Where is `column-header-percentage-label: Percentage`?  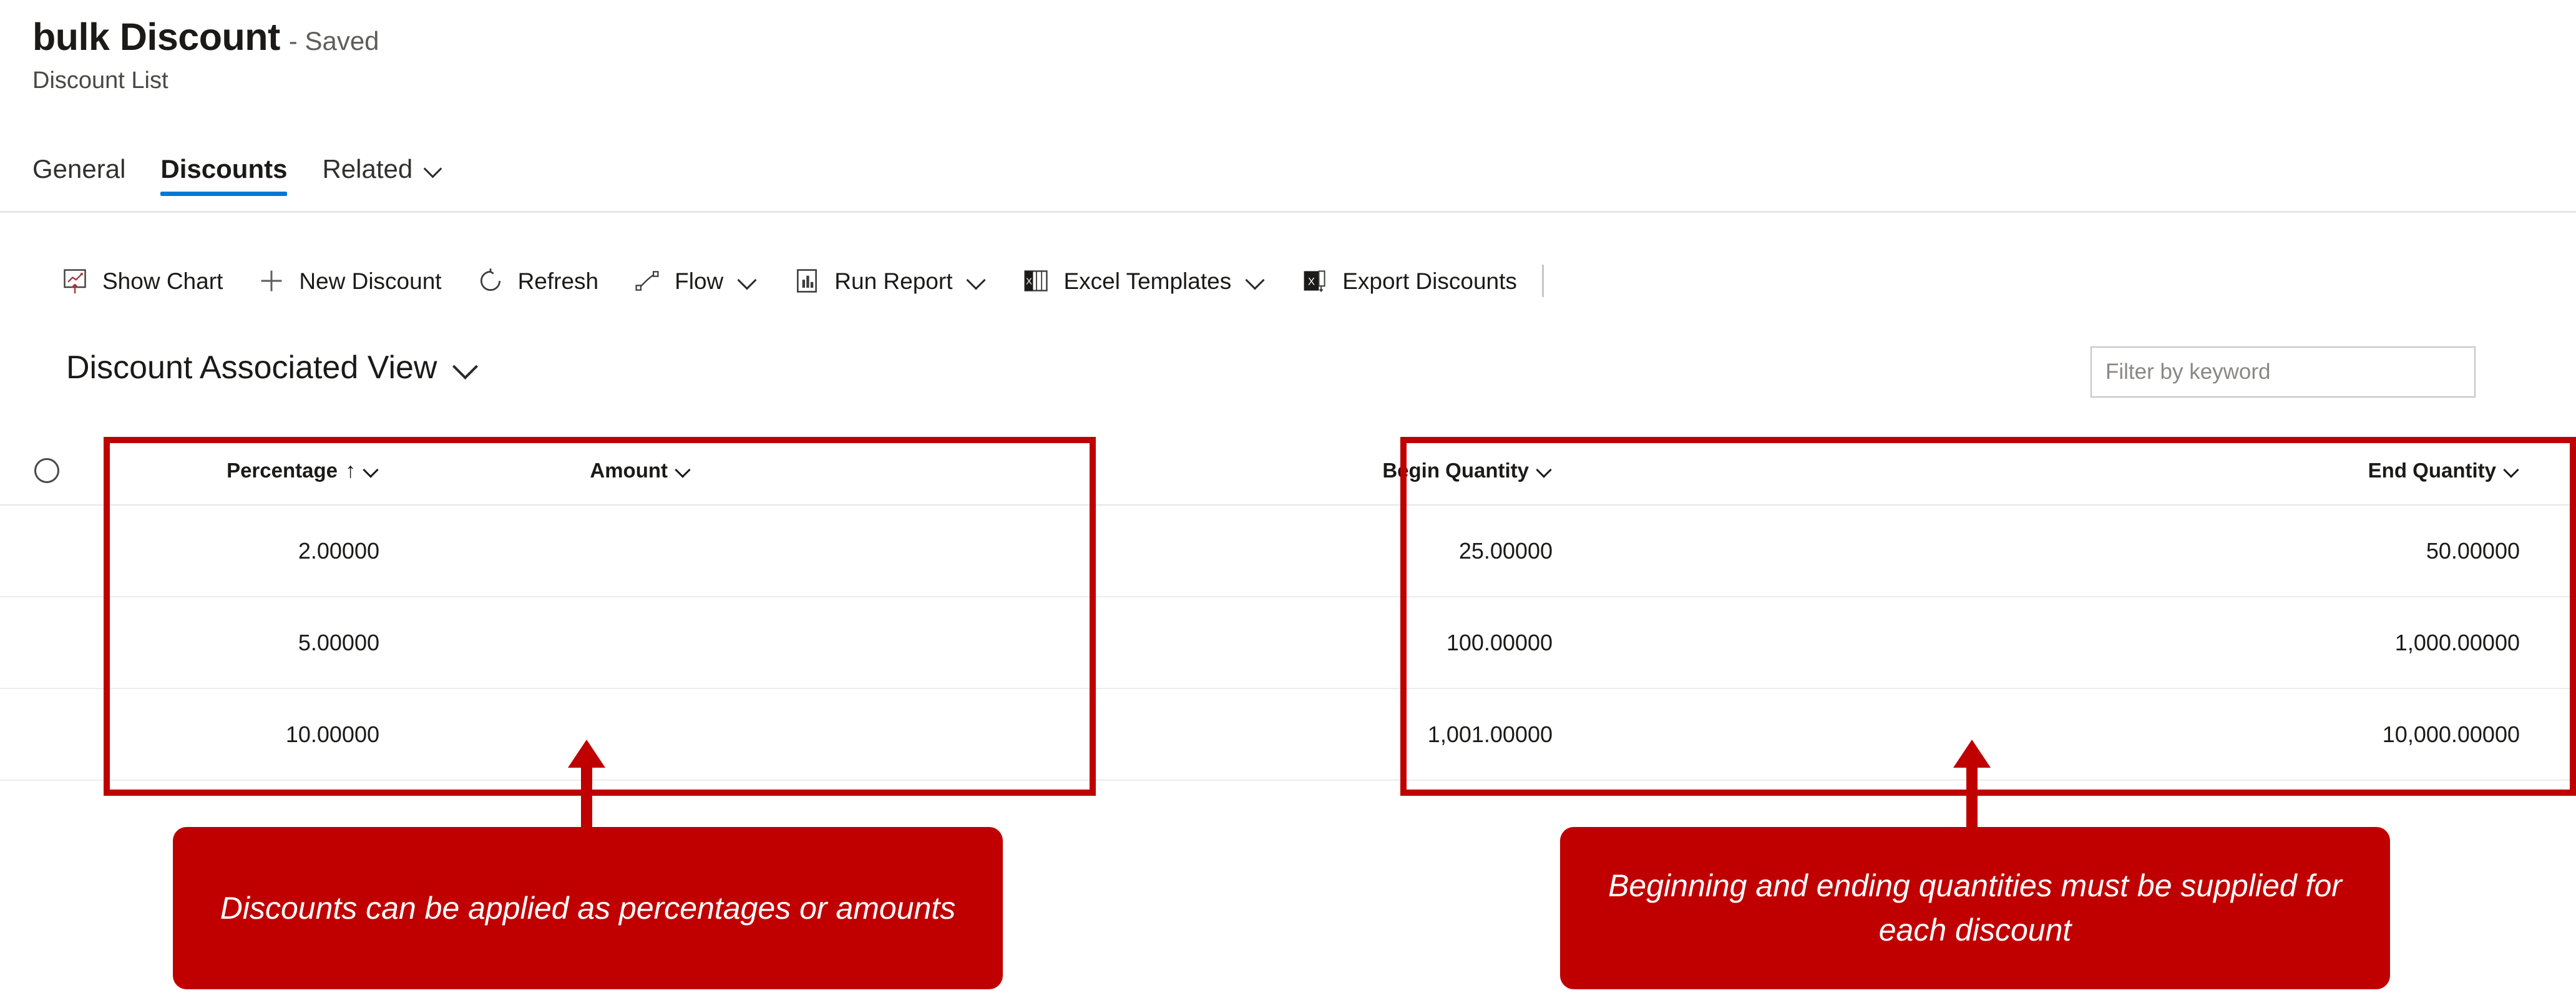 column-header-percentage-label: Percentage is located at coordinates (282, 471).